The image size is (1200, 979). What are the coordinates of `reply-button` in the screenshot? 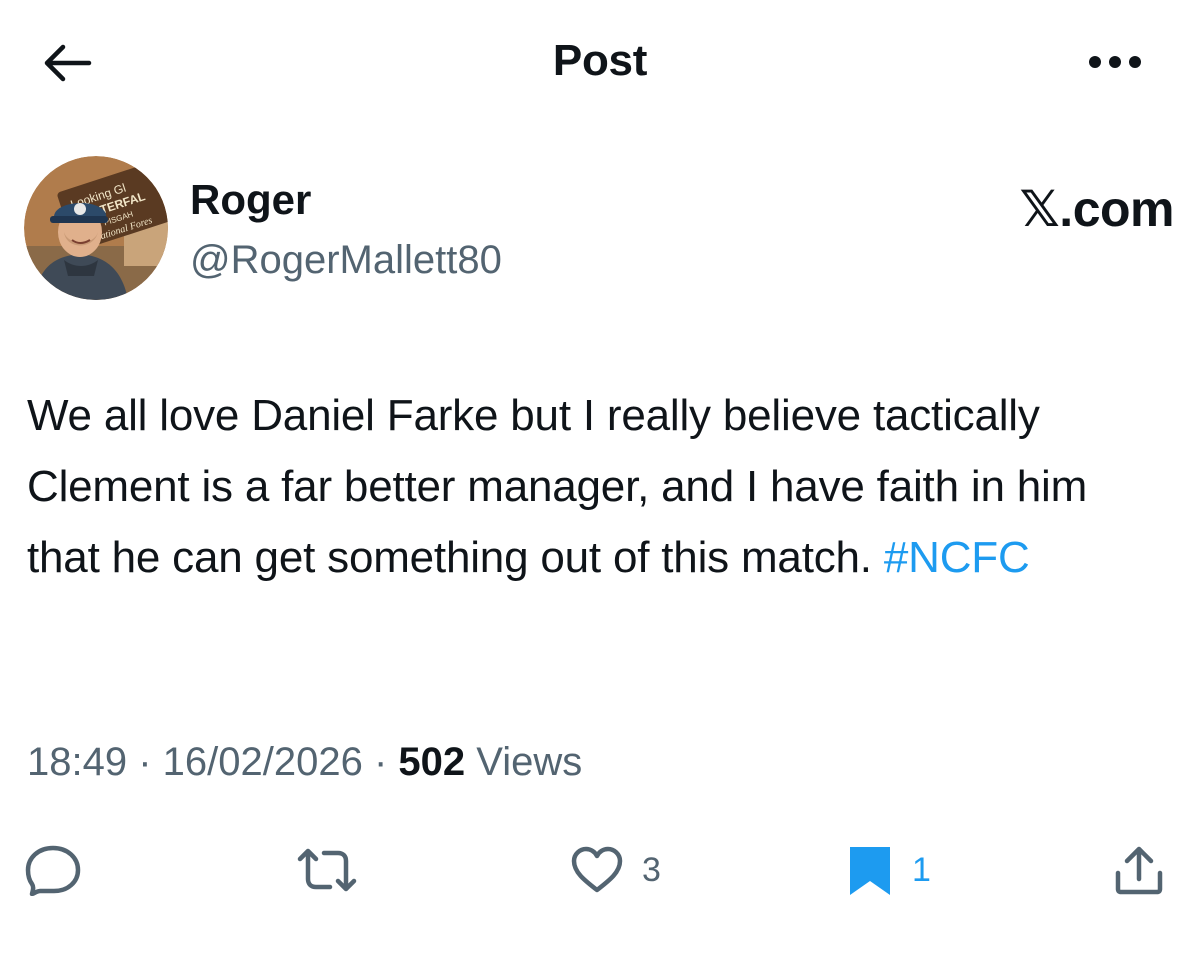 It's located at (53, 870).